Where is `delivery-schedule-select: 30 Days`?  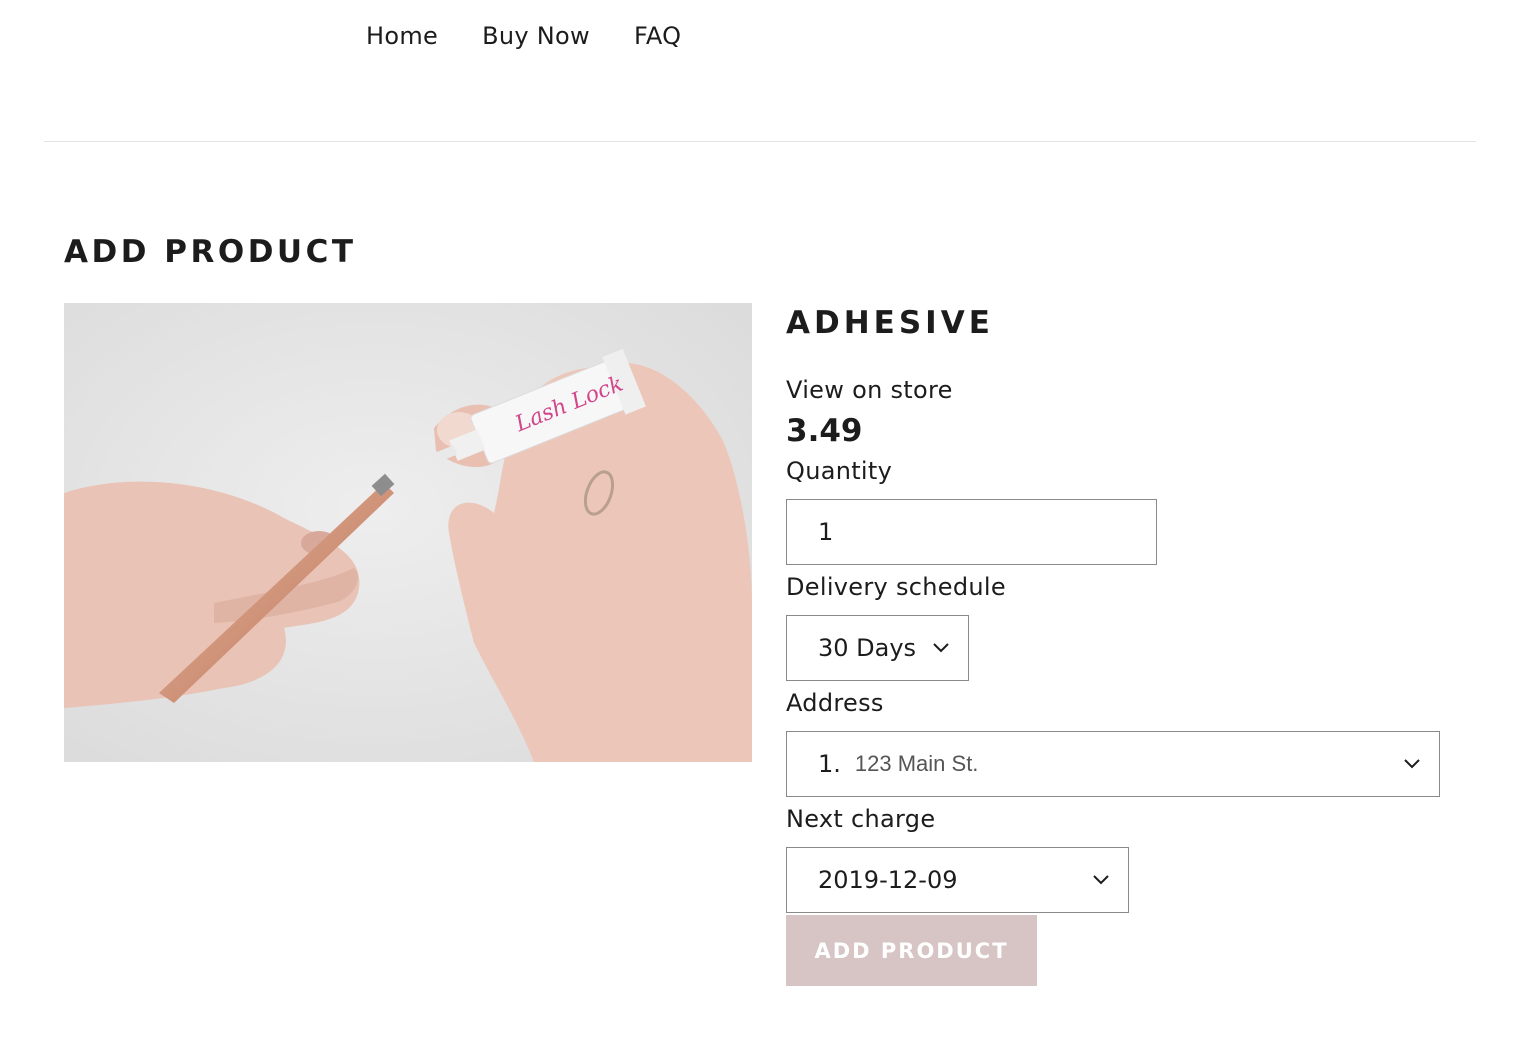 delivery-schedule-select: 30 Days is located at coordinates (877, 648).